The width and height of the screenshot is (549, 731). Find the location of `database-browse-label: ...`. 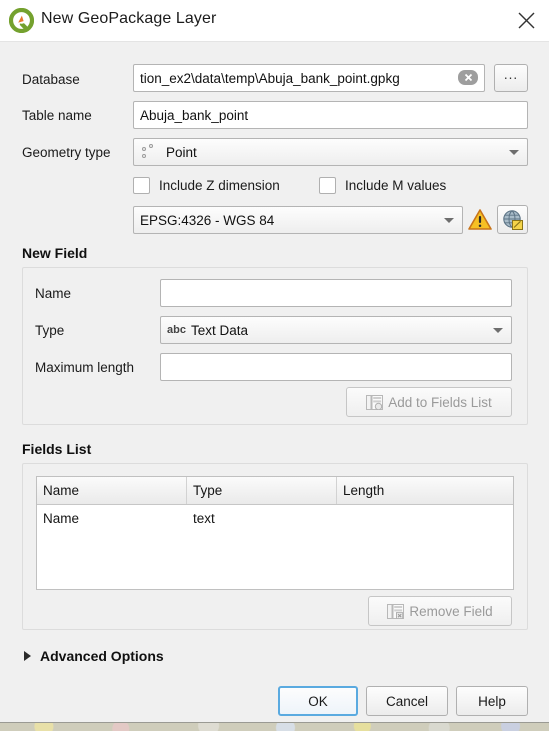

database-browse-label: ... is located at coordinates (511, 74).